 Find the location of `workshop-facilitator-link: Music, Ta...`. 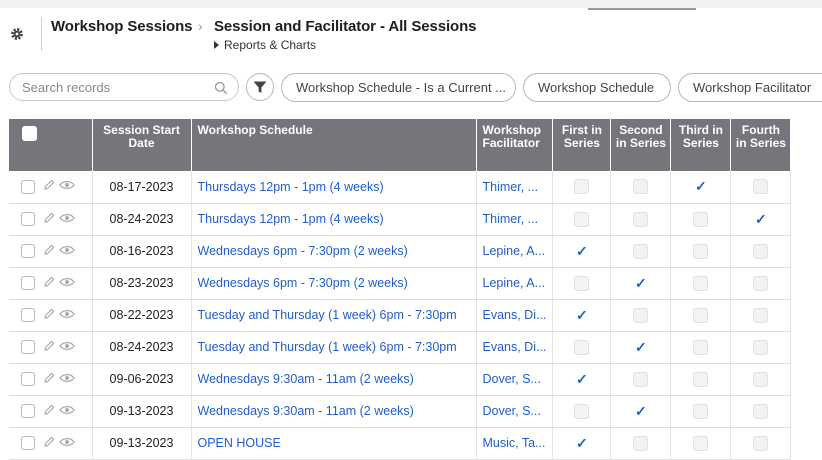

workshop-facilitator-link: Music, Ta... is located at coordinates (515, 443).